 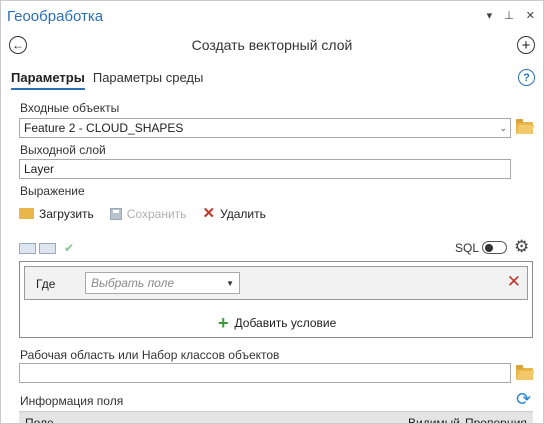 I want to click on remove-clause-icon: ✕, so click(x=514, y=281).